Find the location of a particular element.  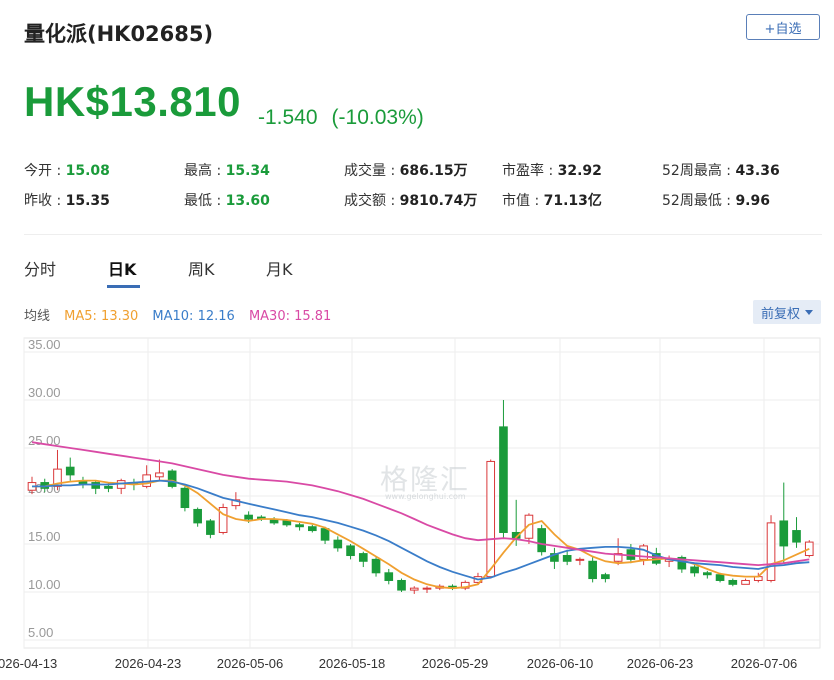

stat-volume: 成交量 : 686.15万 is located at coordinates (406, 170).